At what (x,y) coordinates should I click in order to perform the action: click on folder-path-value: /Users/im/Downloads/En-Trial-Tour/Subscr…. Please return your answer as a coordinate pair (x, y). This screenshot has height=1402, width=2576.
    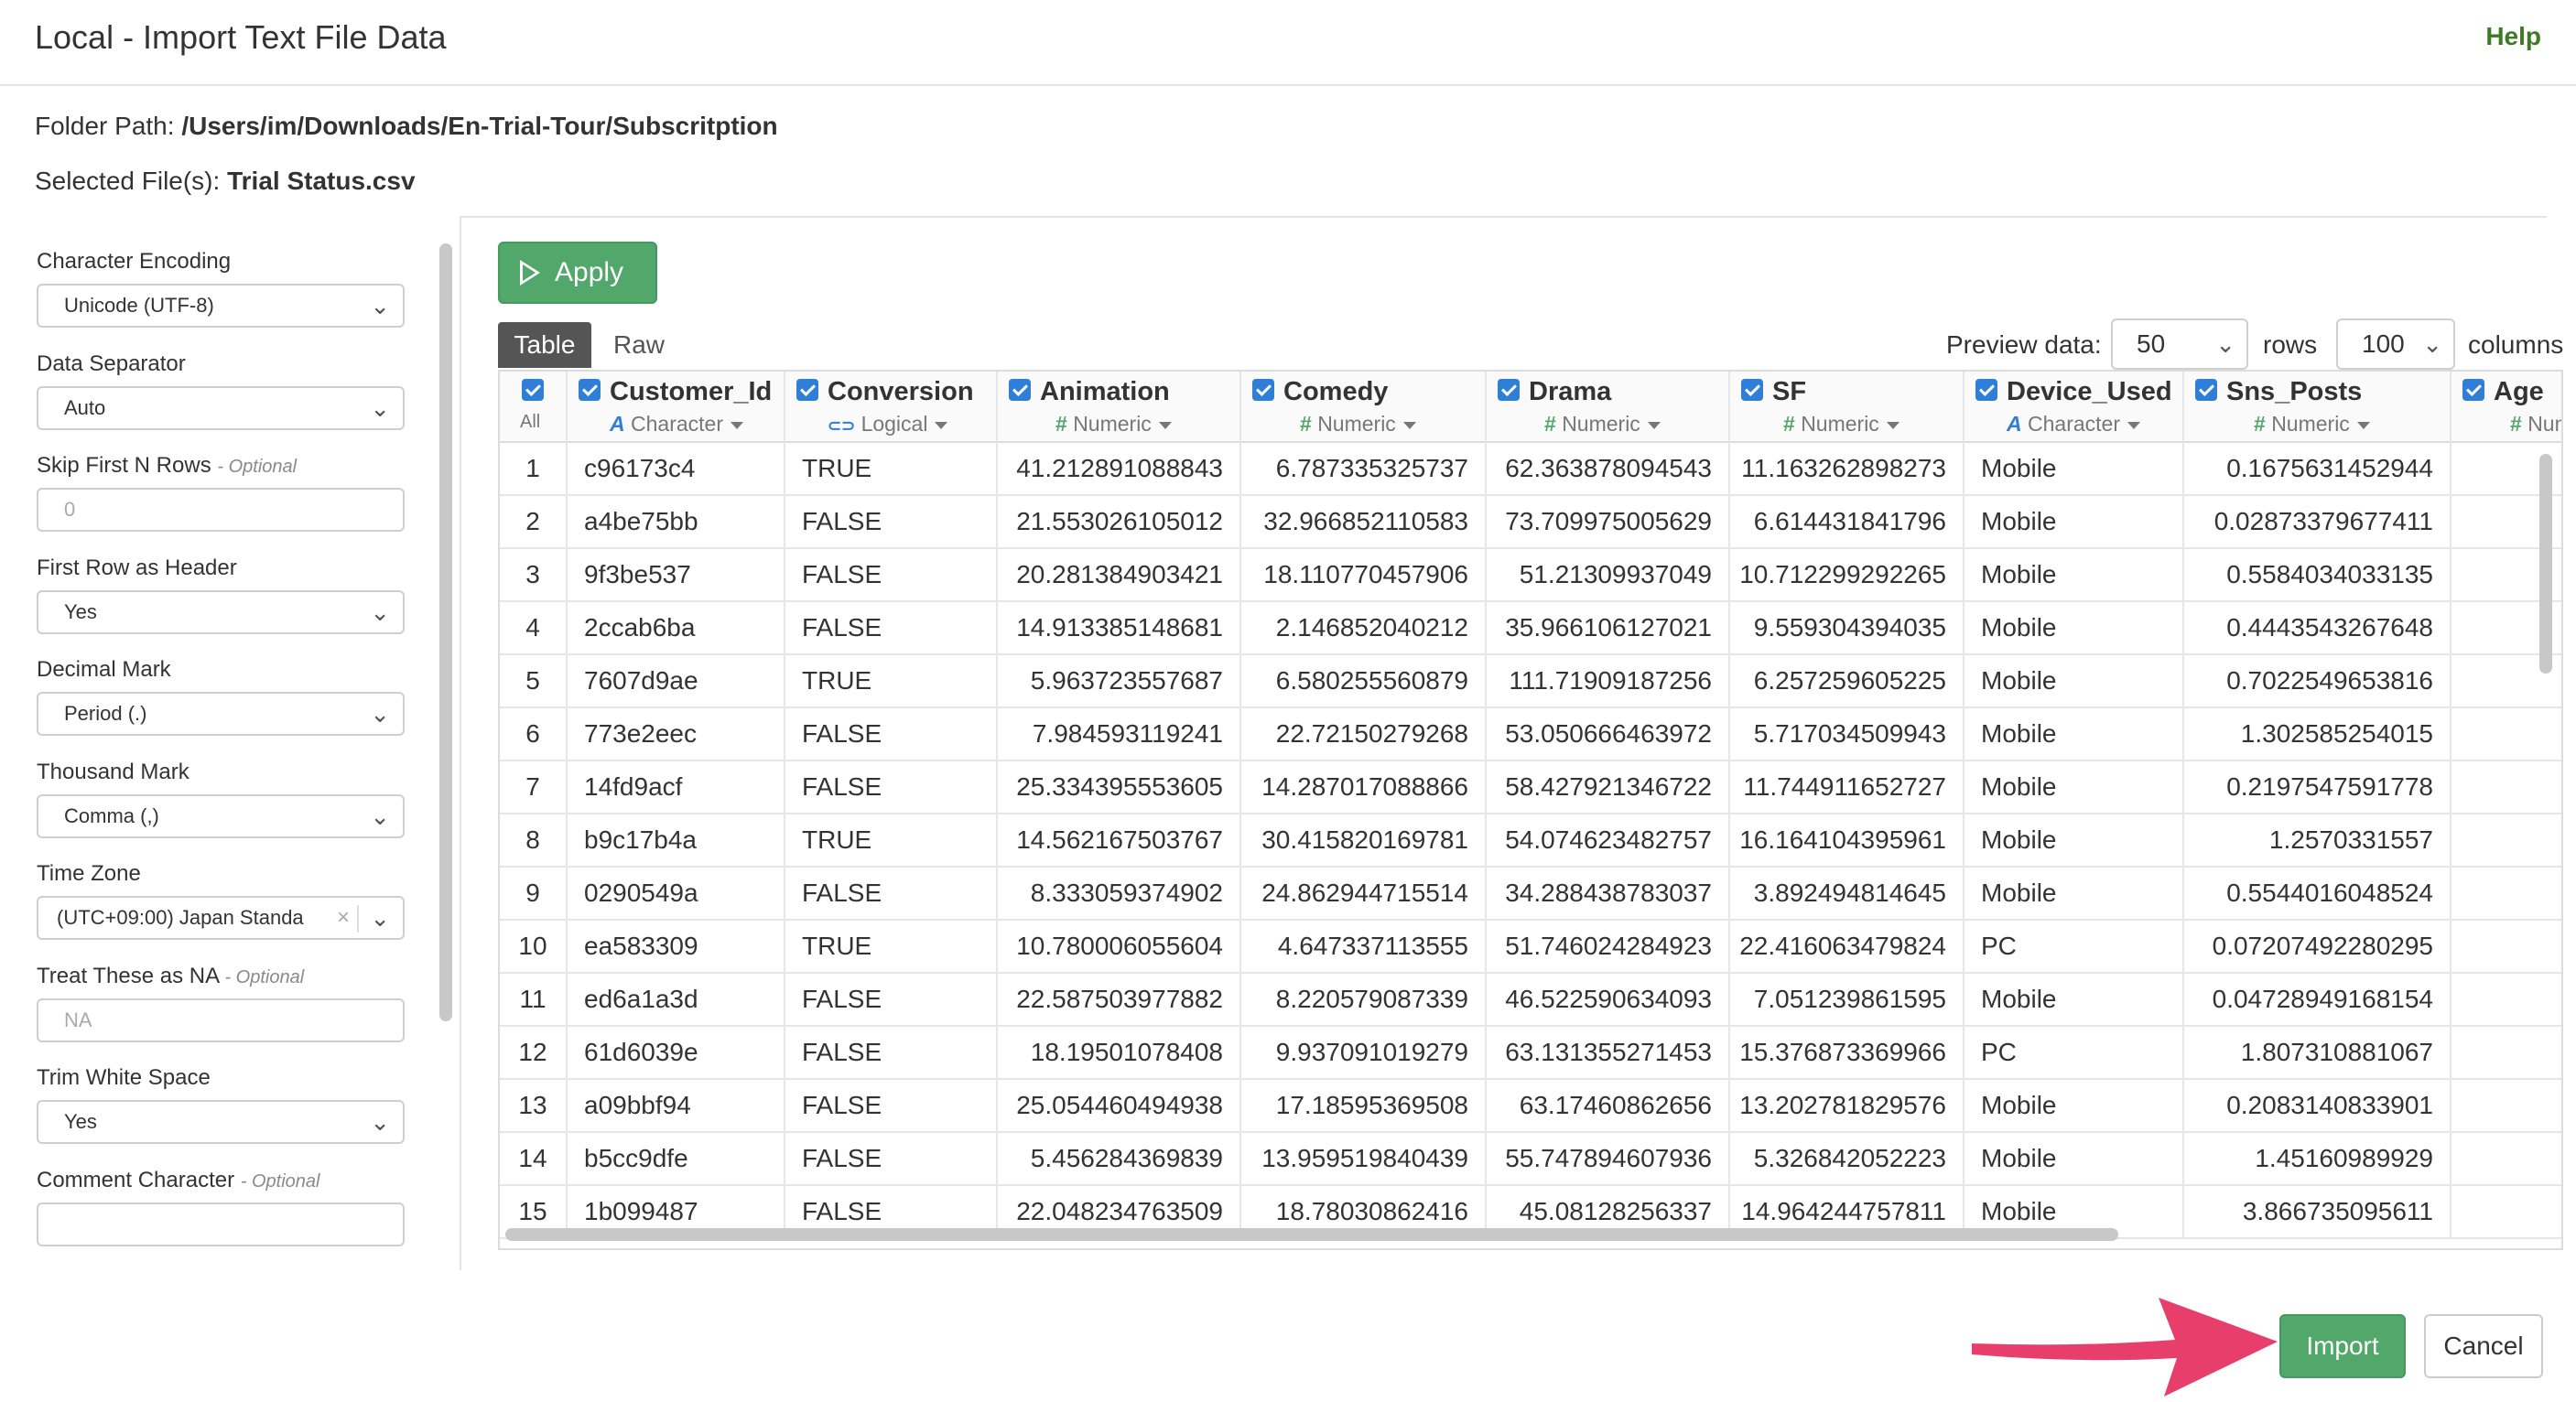
    Looking at the image, I should click on (480, 126).